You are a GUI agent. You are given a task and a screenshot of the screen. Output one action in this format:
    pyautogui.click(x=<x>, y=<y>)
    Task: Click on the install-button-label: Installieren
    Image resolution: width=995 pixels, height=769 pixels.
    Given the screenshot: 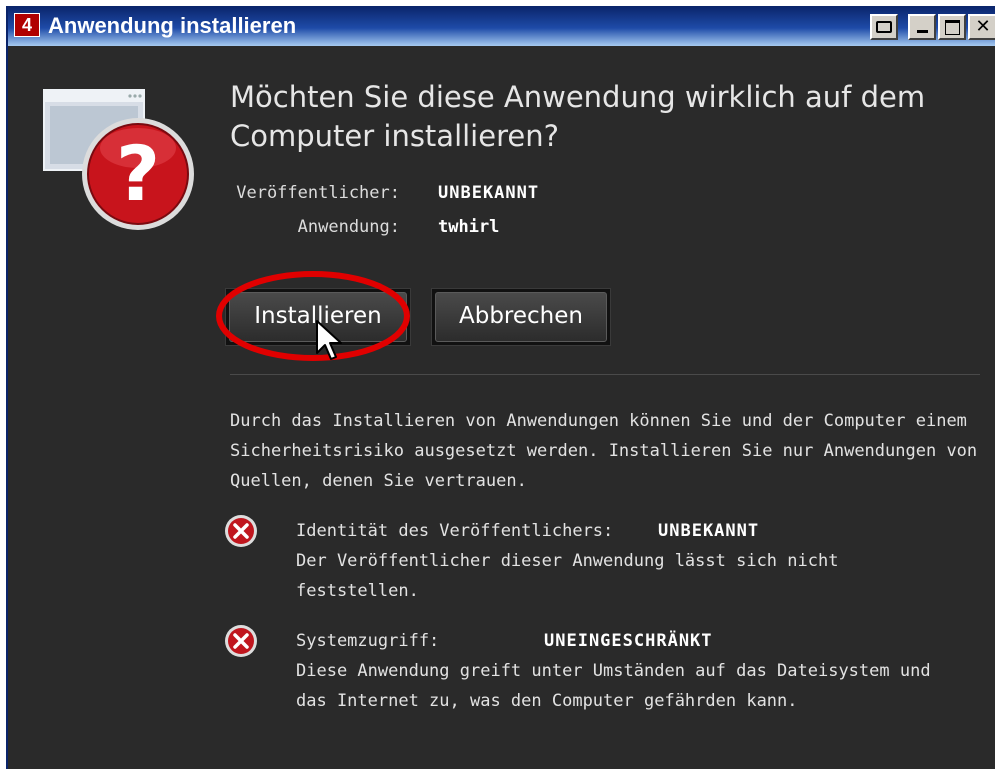 What is the action you would take?
    pyautogui.click(x=318, y=317)
    